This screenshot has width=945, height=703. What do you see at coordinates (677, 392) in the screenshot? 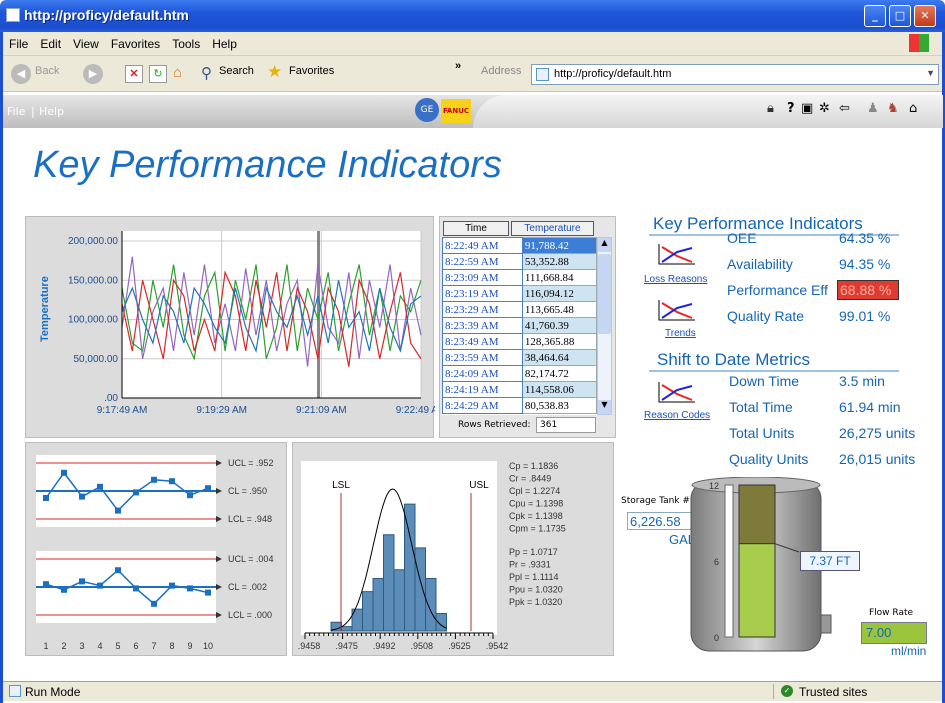
I see `reason-codes-chart-icon` at bounding box center [677, 392].